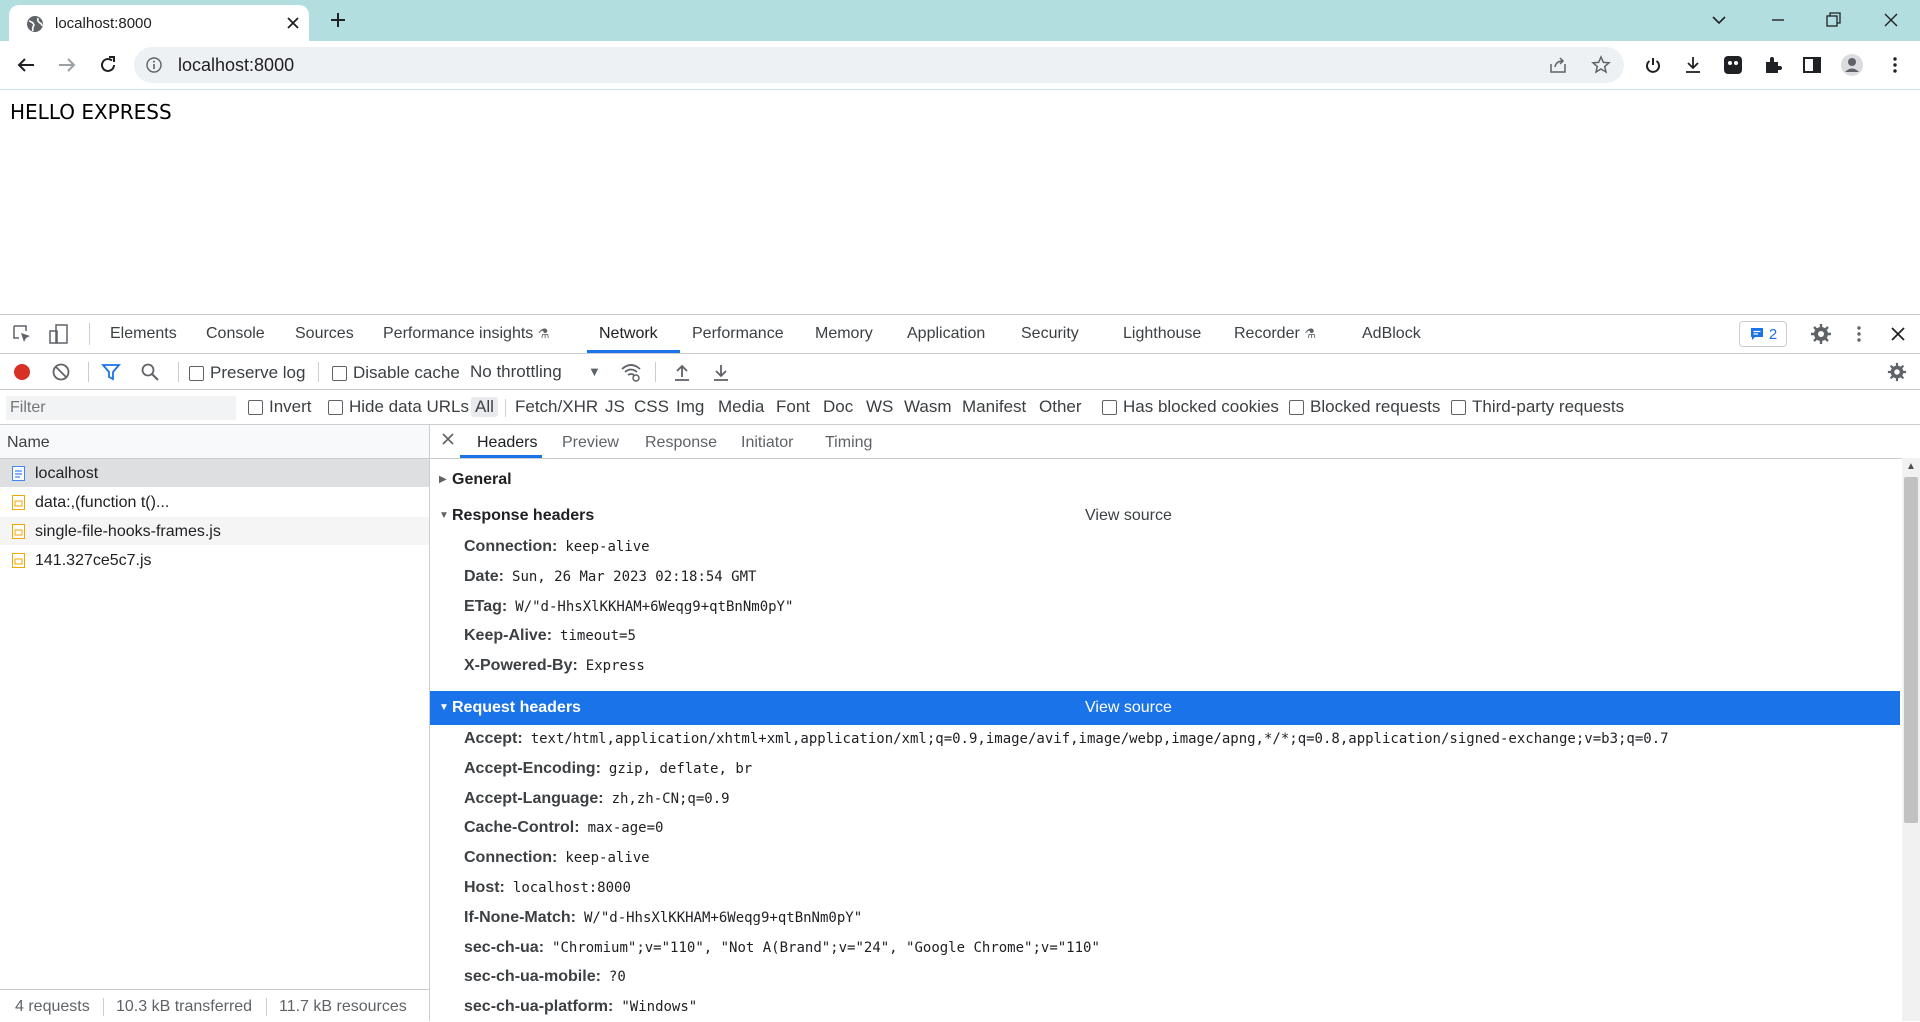  Describe the element at coordinates (61, 372) in the screenshot. I see `clear-icon` at that location.